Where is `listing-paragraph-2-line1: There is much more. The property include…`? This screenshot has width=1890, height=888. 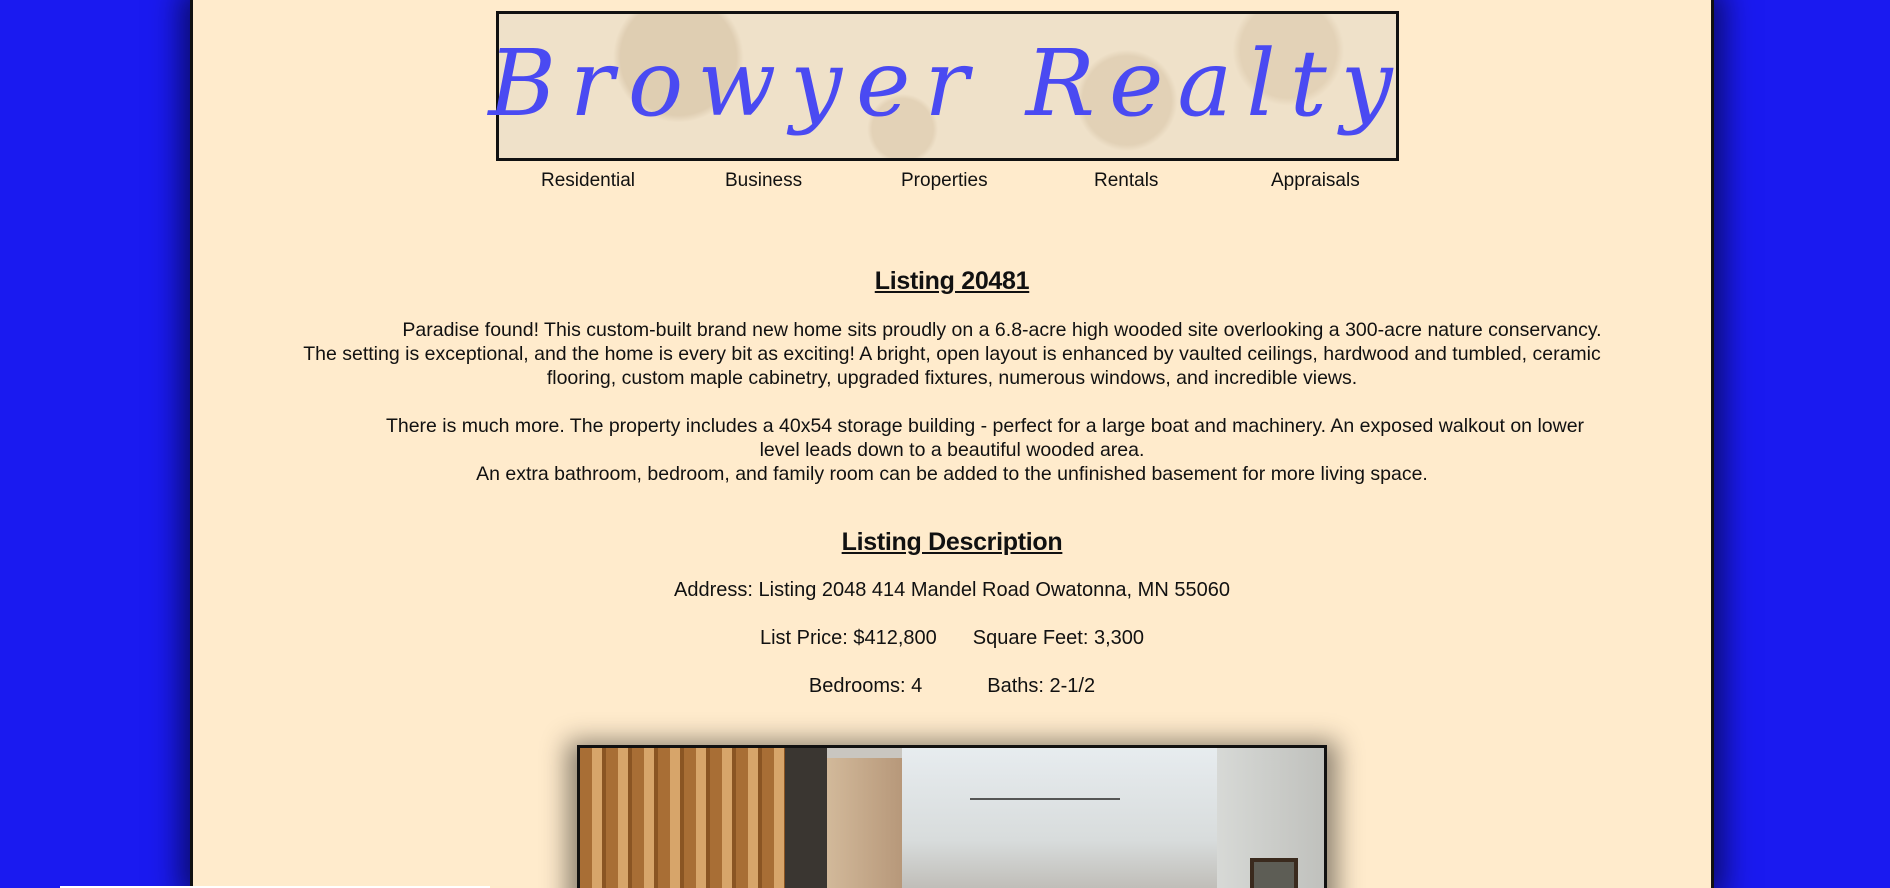
listing-paragraph-2-line1: There is much more. The property include… is located at coordinates (985, 438).